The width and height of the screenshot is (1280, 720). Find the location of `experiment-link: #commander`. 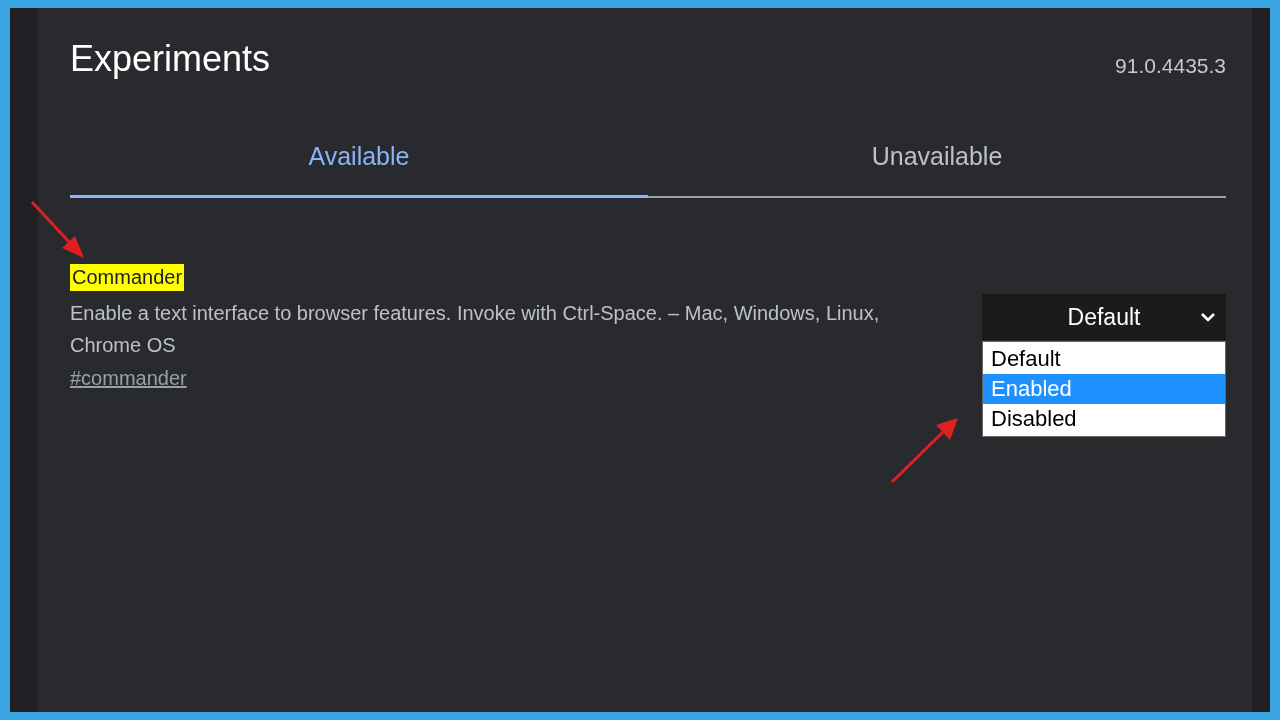

experiment-link: #commander is located at coordinates (128, 378).